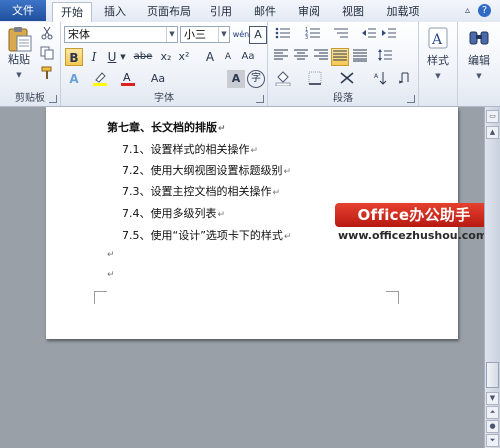  I want to click on justify-button, so click(340, 57).